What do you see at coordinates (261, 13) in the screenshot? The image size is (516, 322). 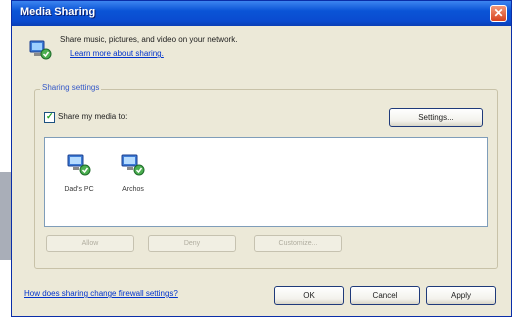 I see `title-bar: Media Sharing ✕` at bounding box center [261, 13].